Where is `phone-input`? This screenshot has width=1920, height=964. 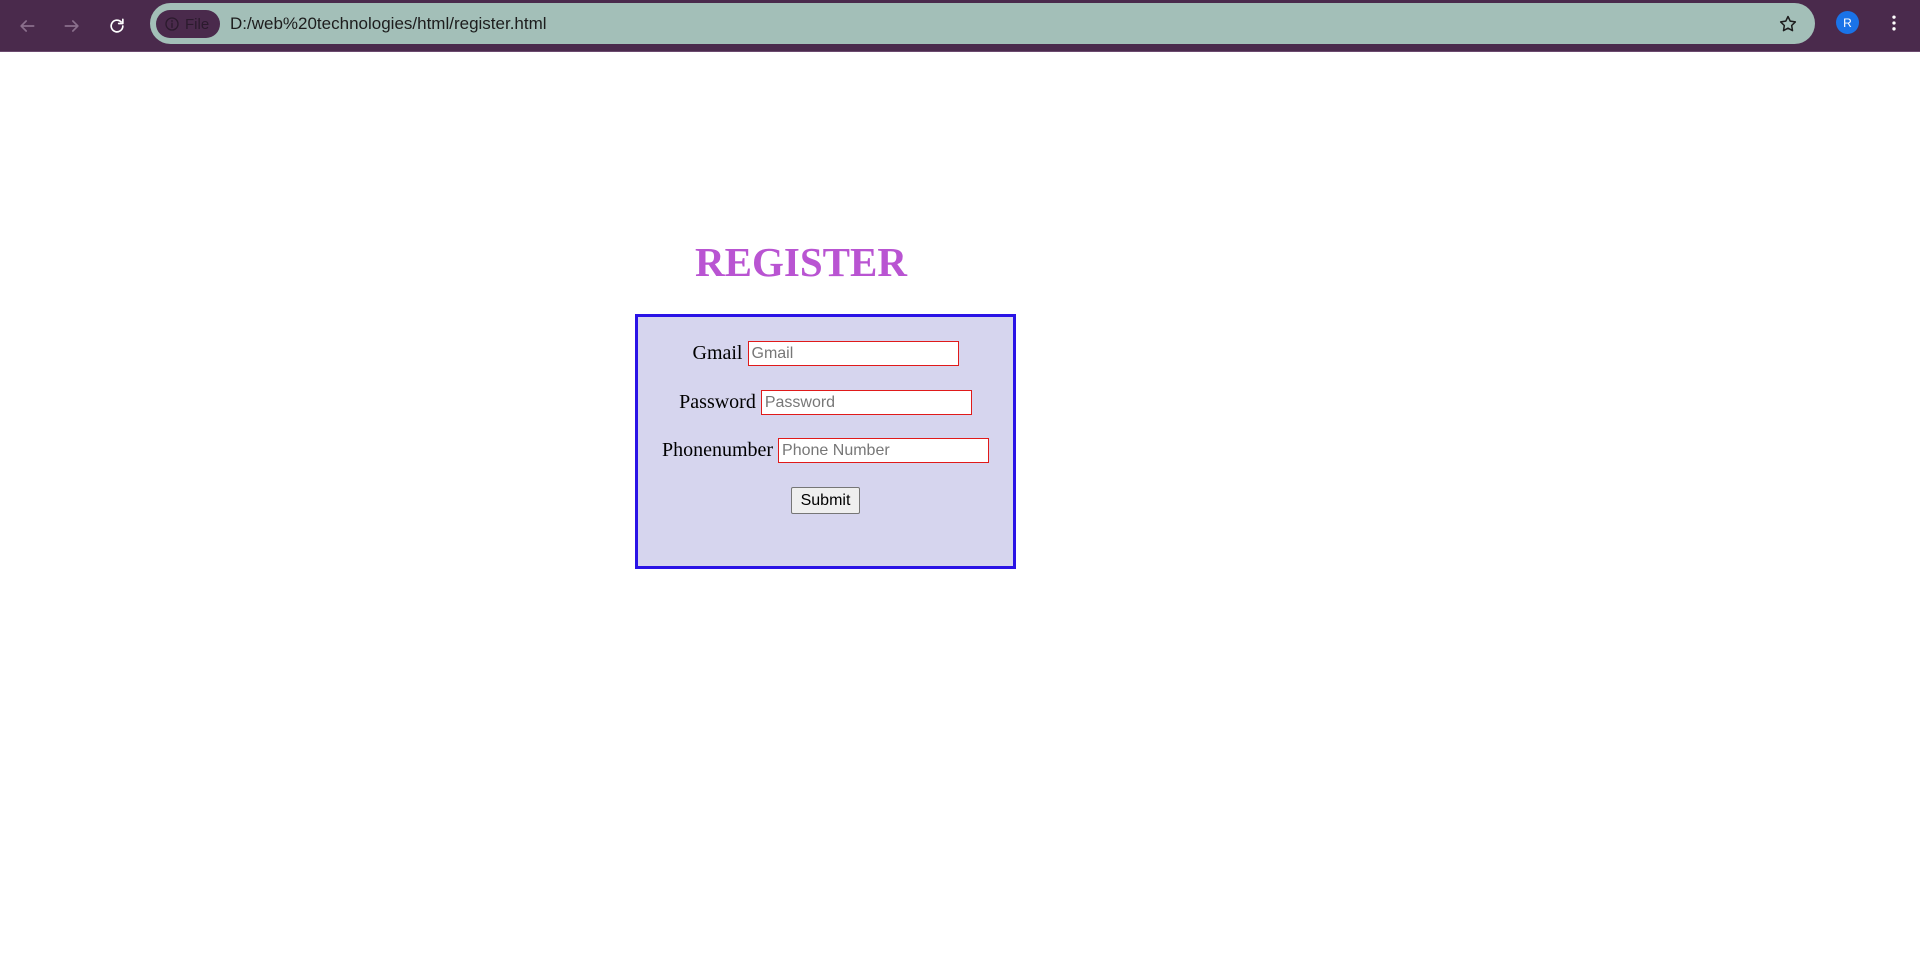
phone-input is located at coordinates (884, 450).